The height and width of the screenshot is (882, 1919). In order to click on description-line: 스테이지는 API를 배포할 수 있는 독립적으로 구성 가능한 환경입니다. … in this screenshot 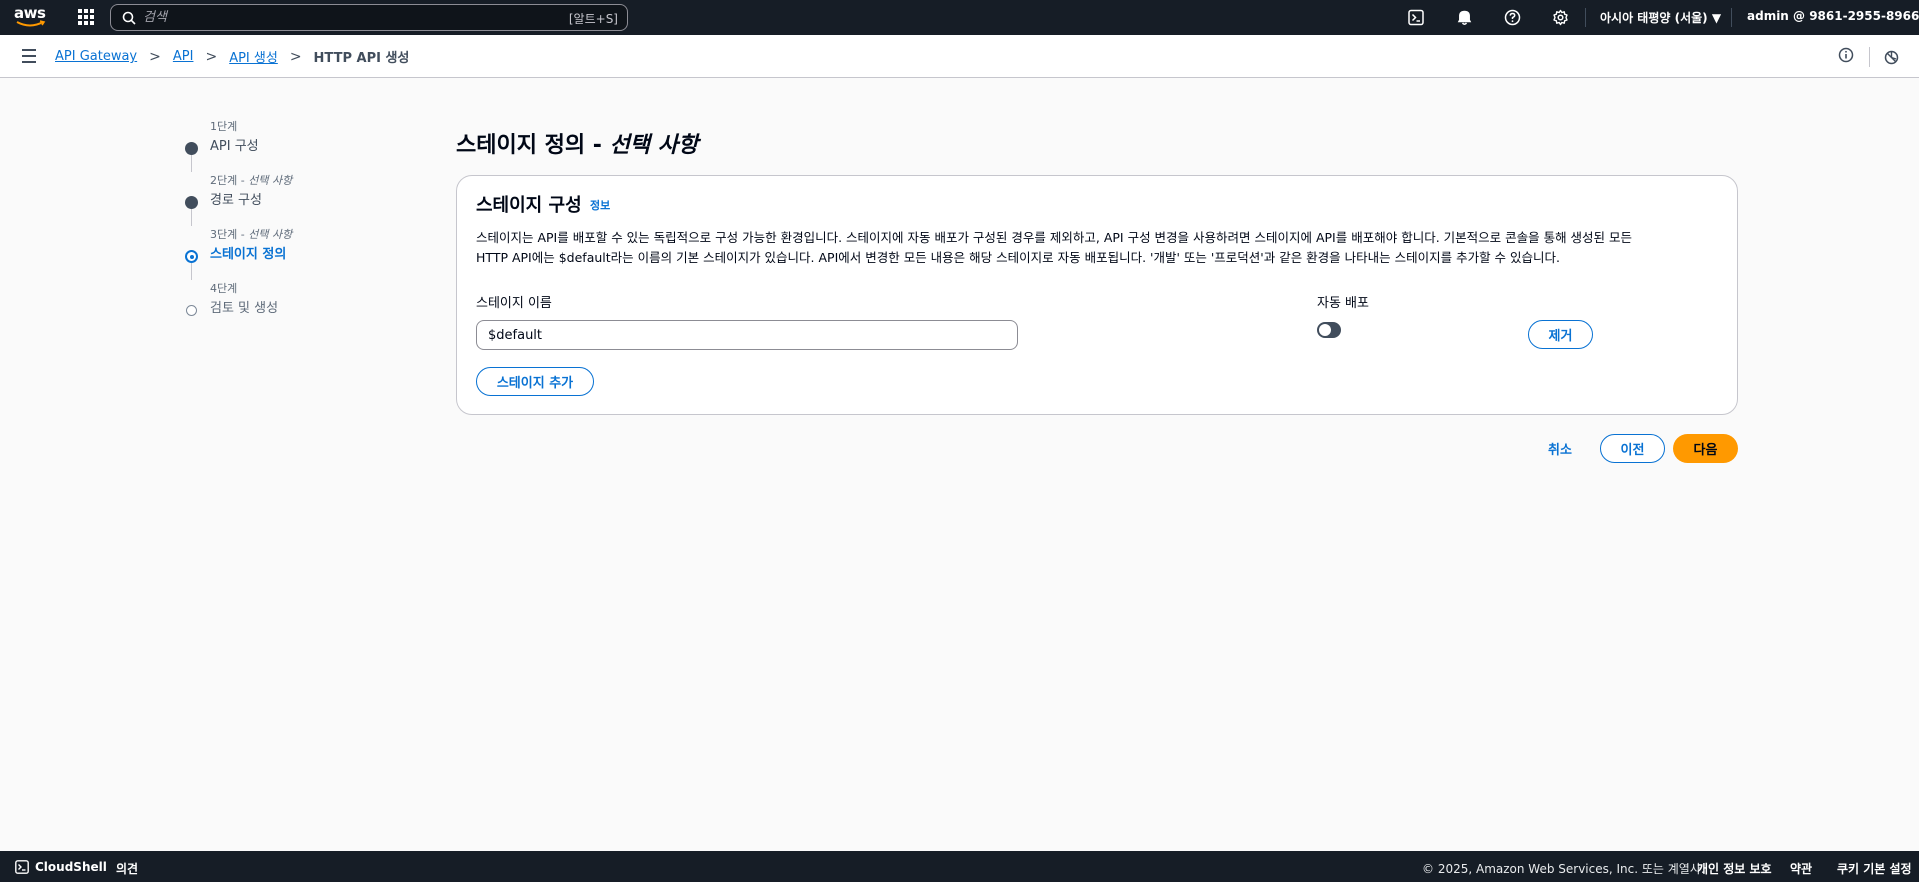, I will do `click(1054, 237)`.